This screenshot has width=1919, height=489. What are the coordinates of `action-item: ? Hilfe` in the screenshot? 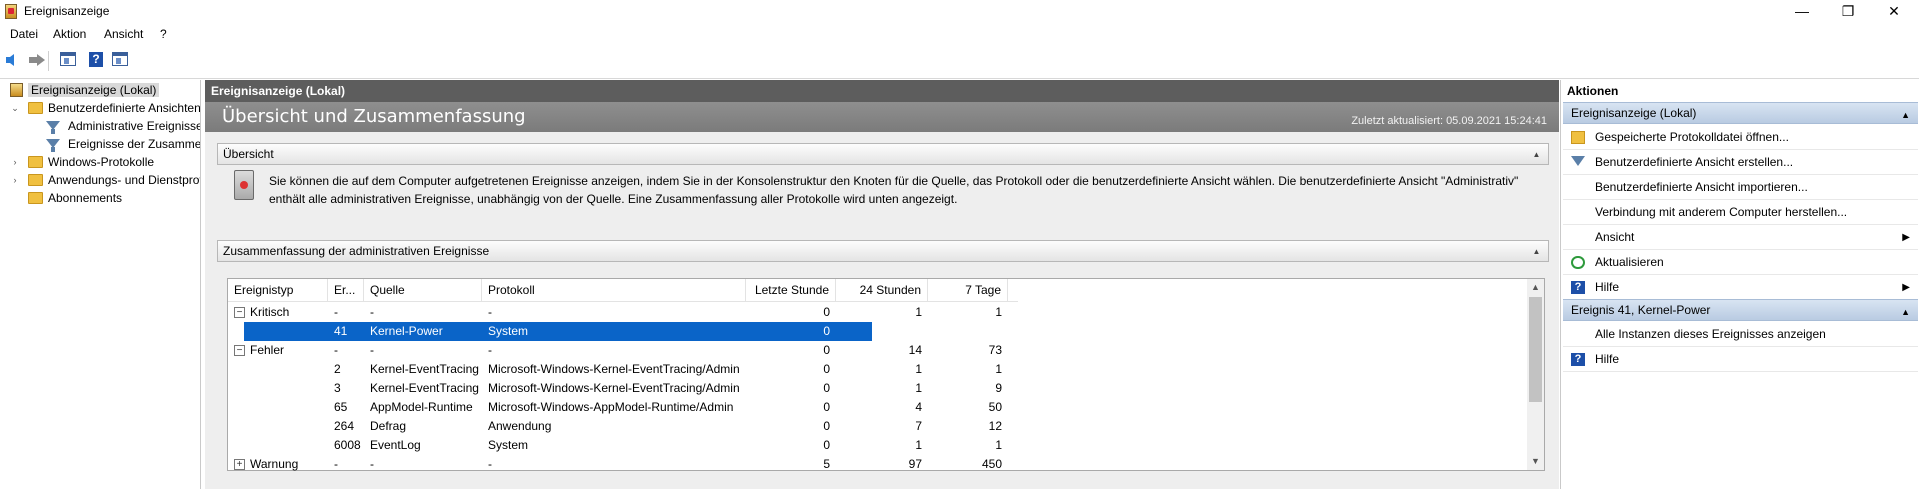 It's located at (1740, 359).